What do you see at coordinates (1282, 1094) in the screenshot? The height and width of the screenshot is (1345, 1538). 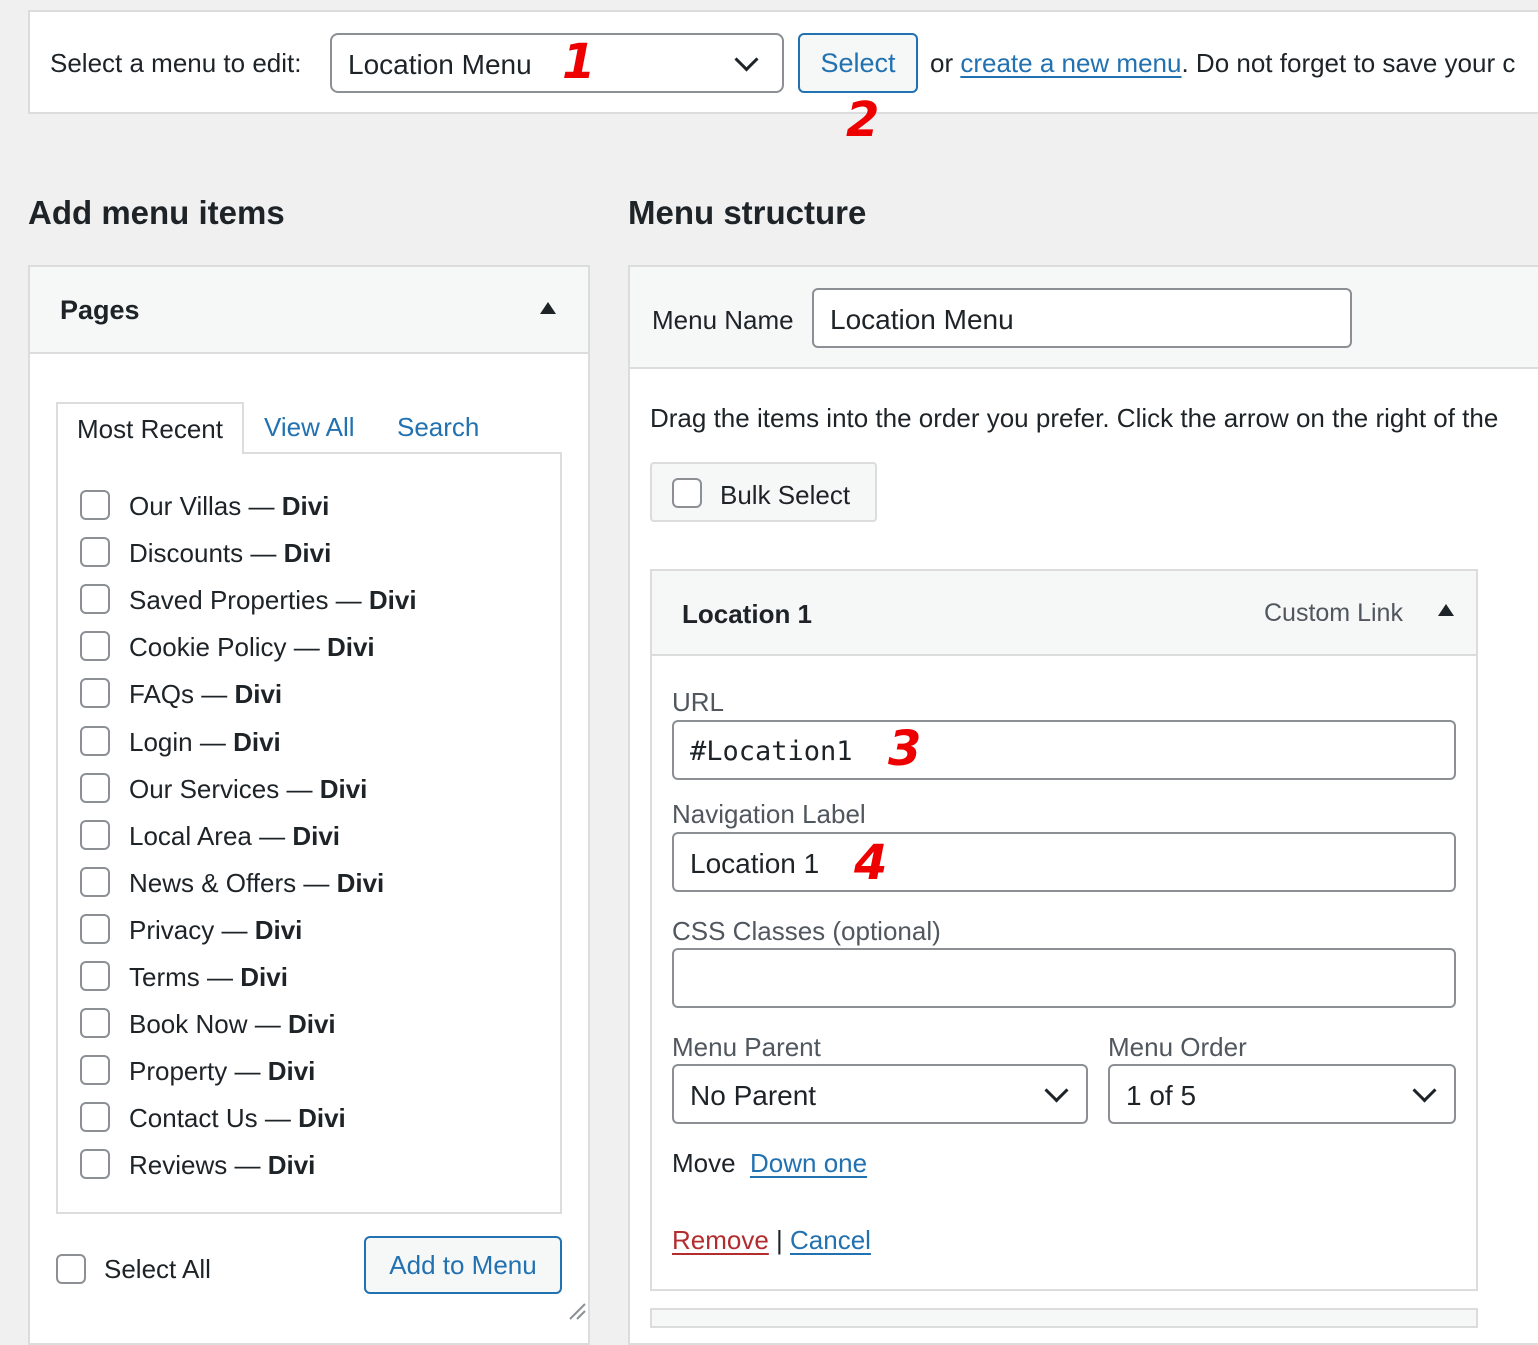 I see `menu-order-select: 1 of 5` at bounding box center [1282, 1094].